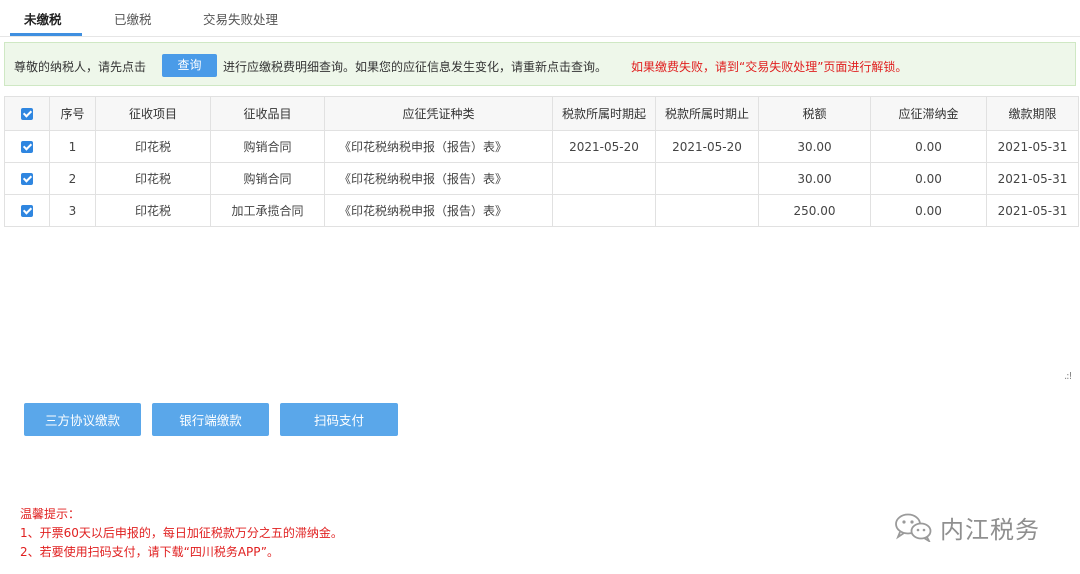 The image size is (1080, 574). Describe the element at coordinates (72, 210) in the screenshot. I see `cell-no: 3` at that location.